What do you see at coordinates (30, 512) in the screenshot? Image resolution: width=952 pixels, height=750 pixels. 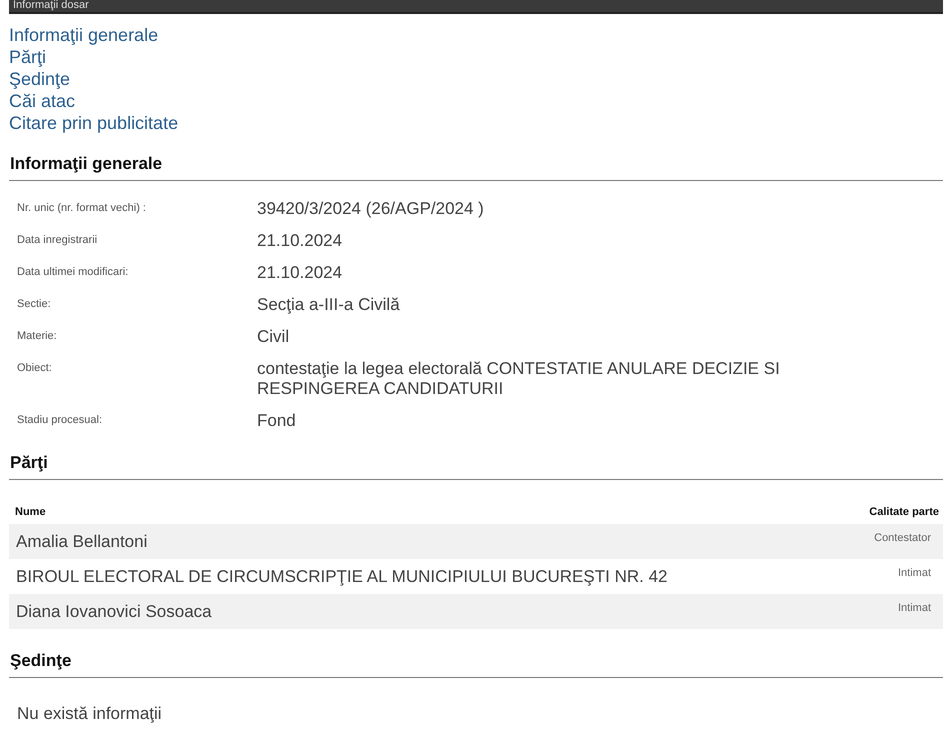 I see `column-header: Nume` at bounding box center [30, 512].